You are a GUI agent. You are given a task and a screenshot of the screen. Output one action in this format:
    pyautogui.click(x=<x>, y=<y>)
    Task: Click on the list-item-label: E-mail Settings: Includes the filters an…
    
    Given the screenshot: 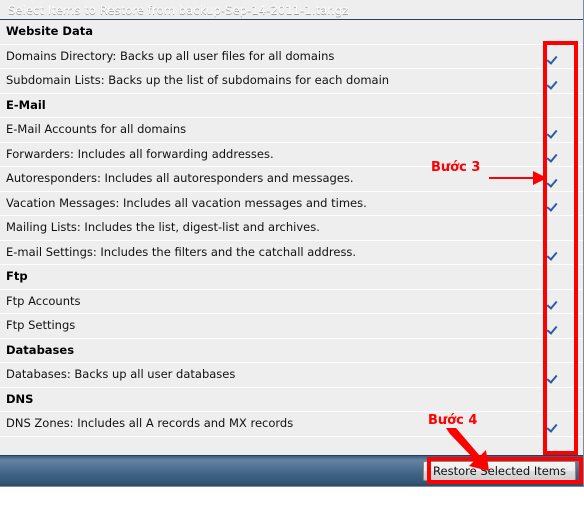 What is the action you would take?
    pyautogui.click(x=181, y=251)
    